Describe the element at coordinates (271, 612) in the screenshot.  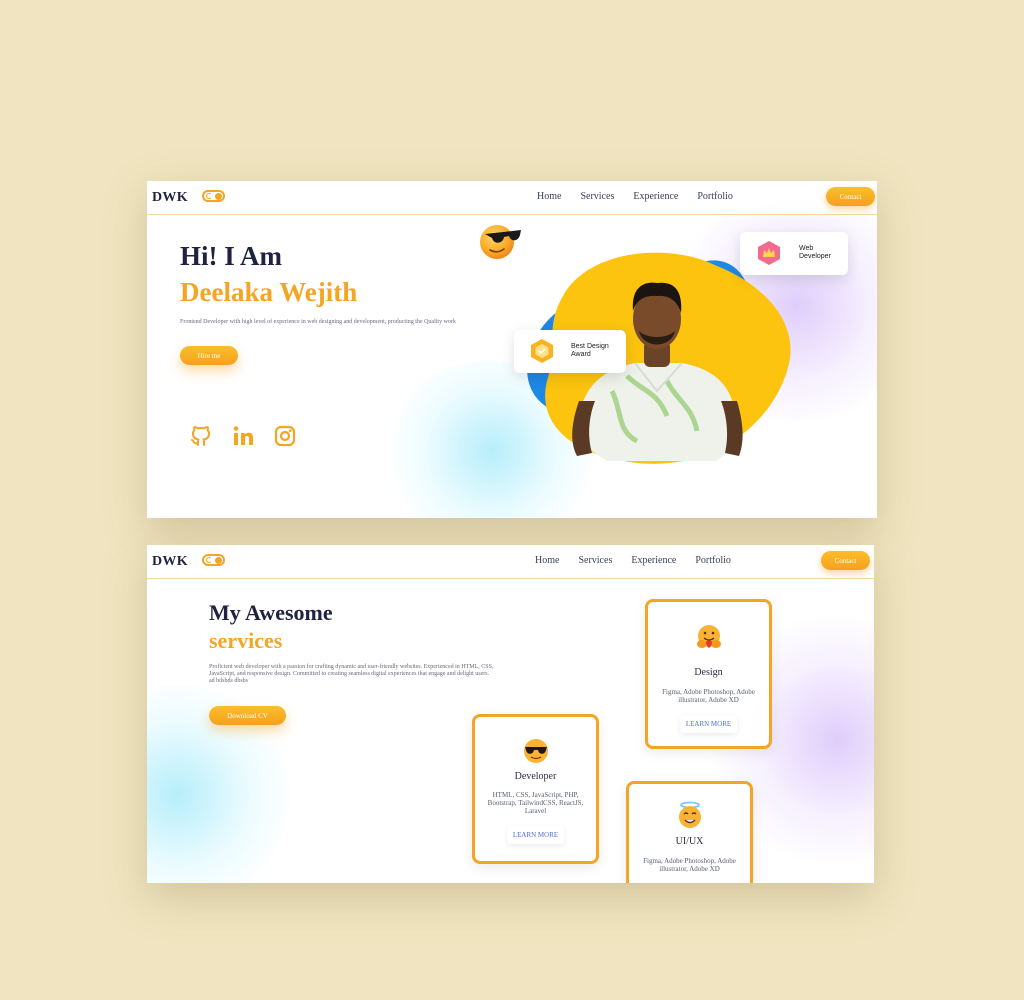
I see `services-heading: My Awesome` at that location.